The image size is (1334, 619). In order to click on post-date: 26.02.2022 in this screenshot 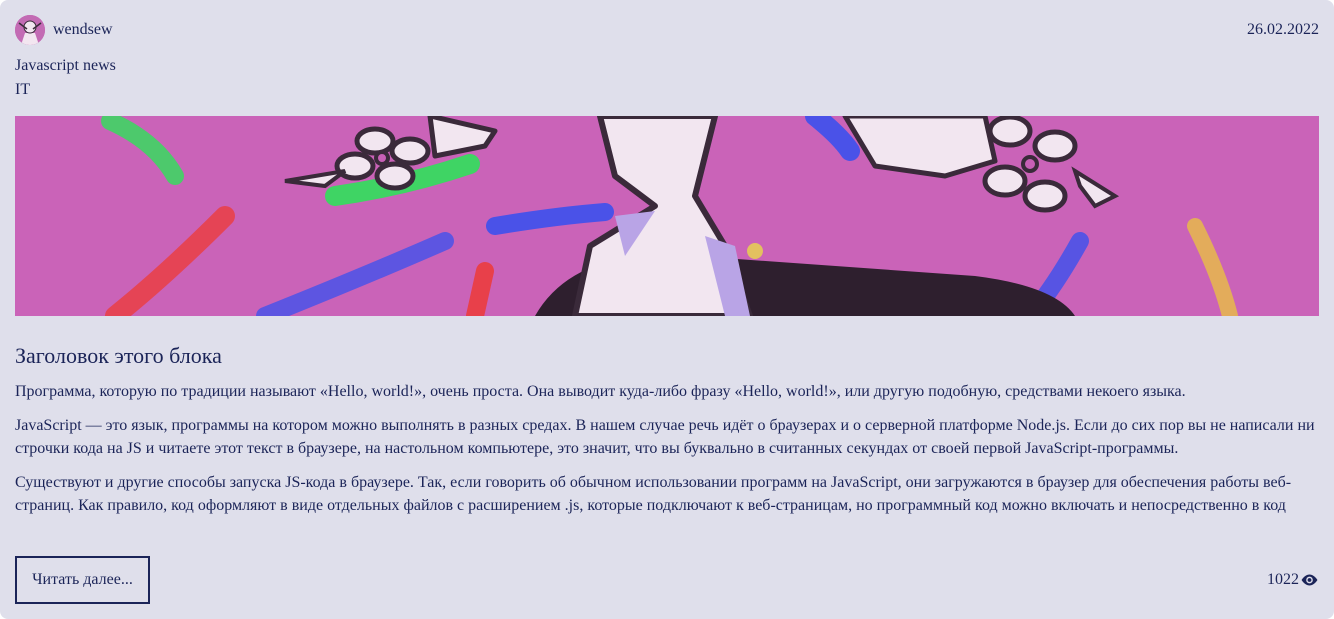, I will do `click(1283, 29)`.